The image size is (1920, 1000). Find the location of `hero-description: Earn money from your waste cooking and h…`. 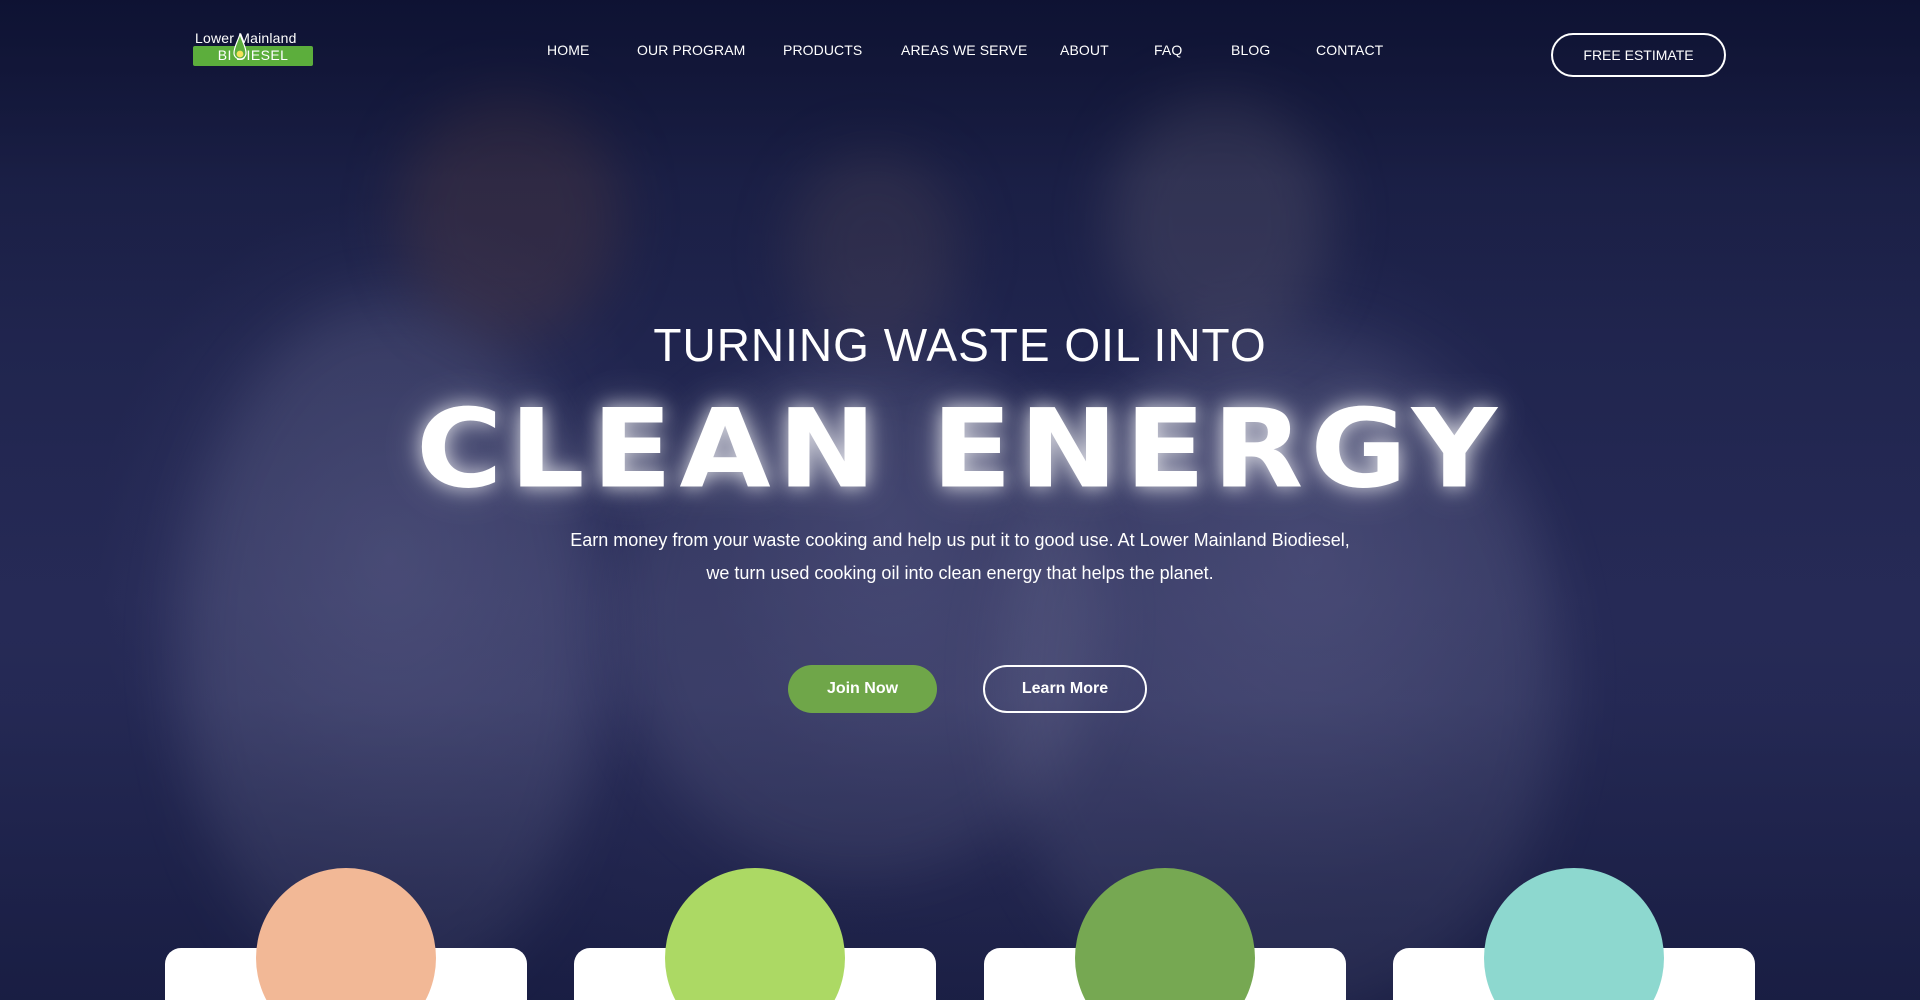

hero-description: Earn money from your waste cooking and h… is located at coordinates (960, 556).